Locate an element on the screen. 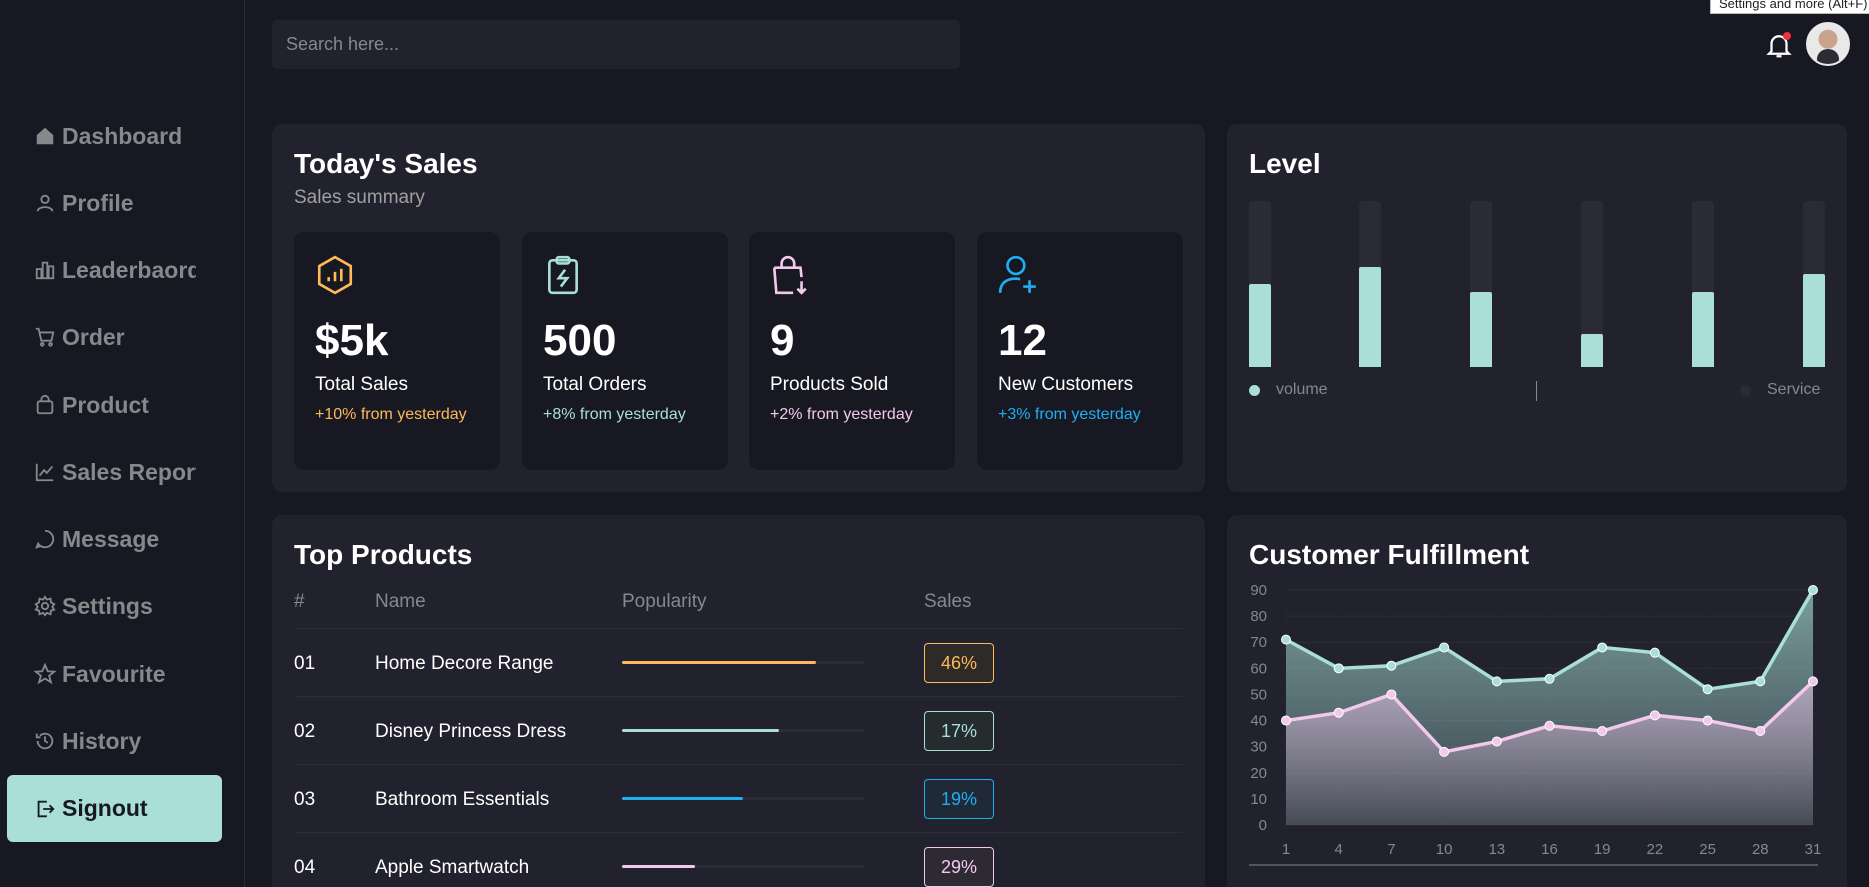  stat-card-total-sales: $5k Total Sales +10% from yesterday is located at coordinates (397, 351).